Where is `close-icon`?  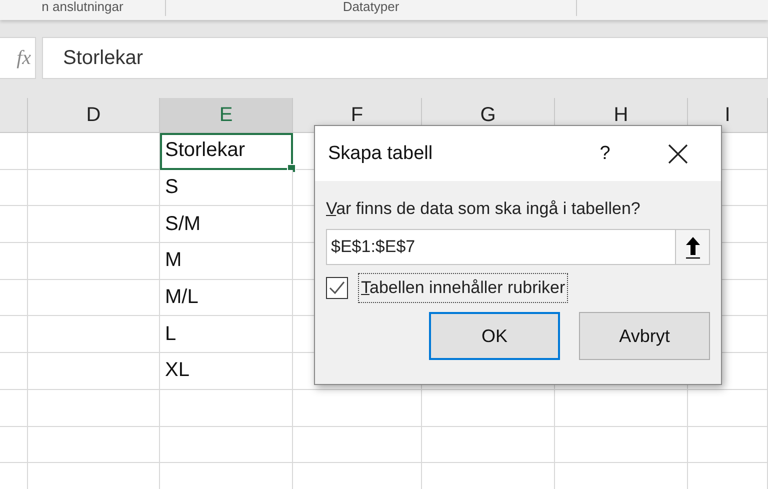 close-icon is located at coordinates (678, 153).